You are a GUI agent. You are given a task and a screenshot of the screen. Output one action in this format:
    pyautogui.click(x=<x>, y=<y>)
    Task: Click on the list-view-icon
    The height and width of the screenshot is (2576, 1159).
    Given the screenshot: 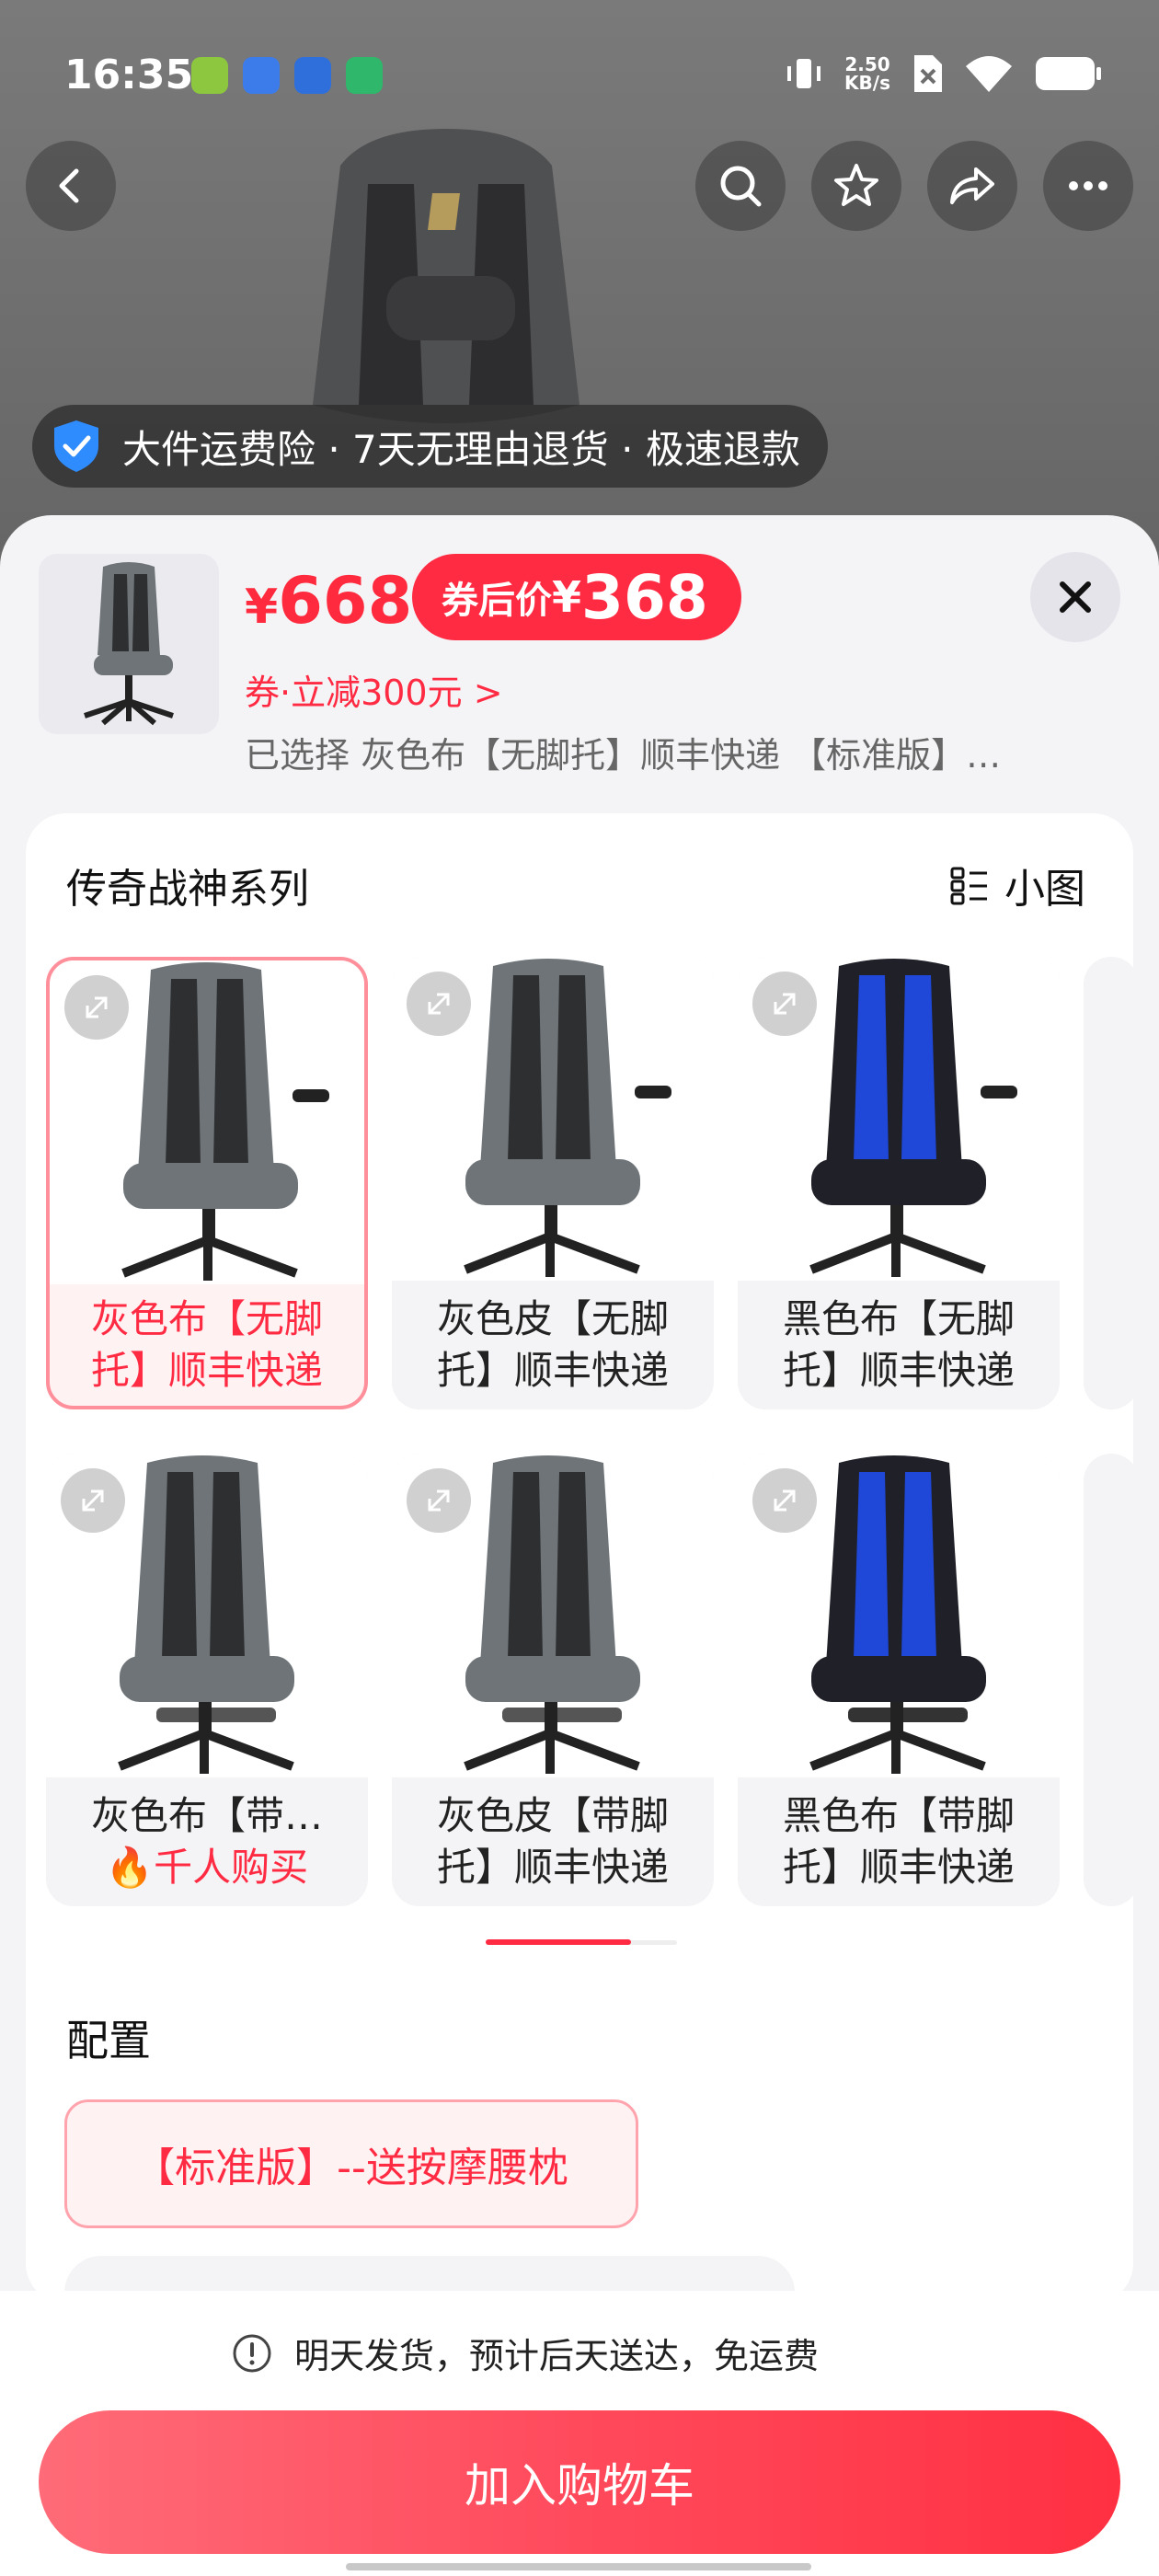 What is the action you would take?
    pyautogui.click(x=968, y=886)
    